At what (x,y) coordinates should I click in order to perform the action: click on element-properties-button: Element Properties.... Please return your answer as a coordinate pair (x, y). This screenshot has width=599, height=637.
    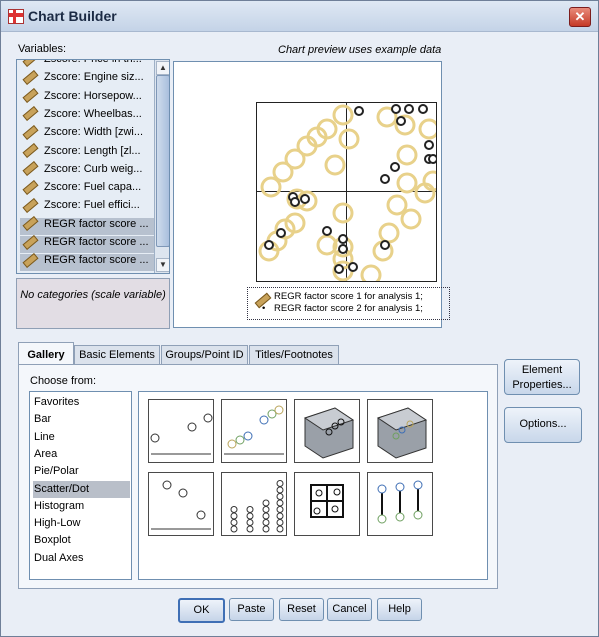
    Looking at the image, I should click on (542, 377).